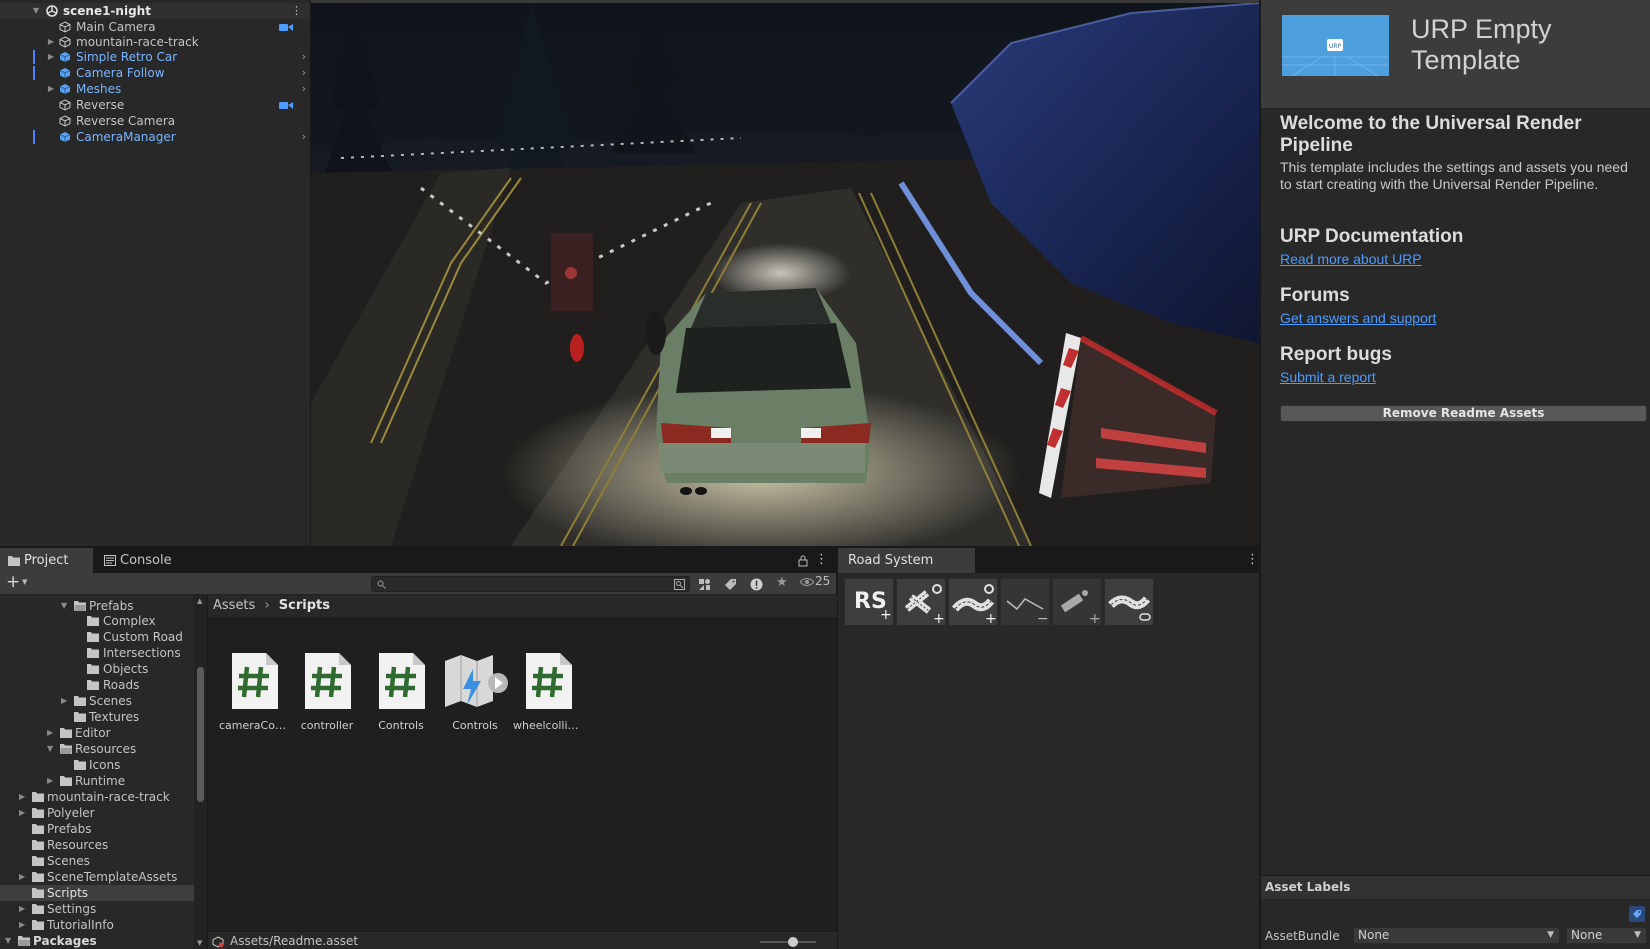 The height and width of the screenshot is (949, 1650). I want to click on hierarchy-item-mountain-race-track: ▶ mountain-race-track, so click(155, 42).